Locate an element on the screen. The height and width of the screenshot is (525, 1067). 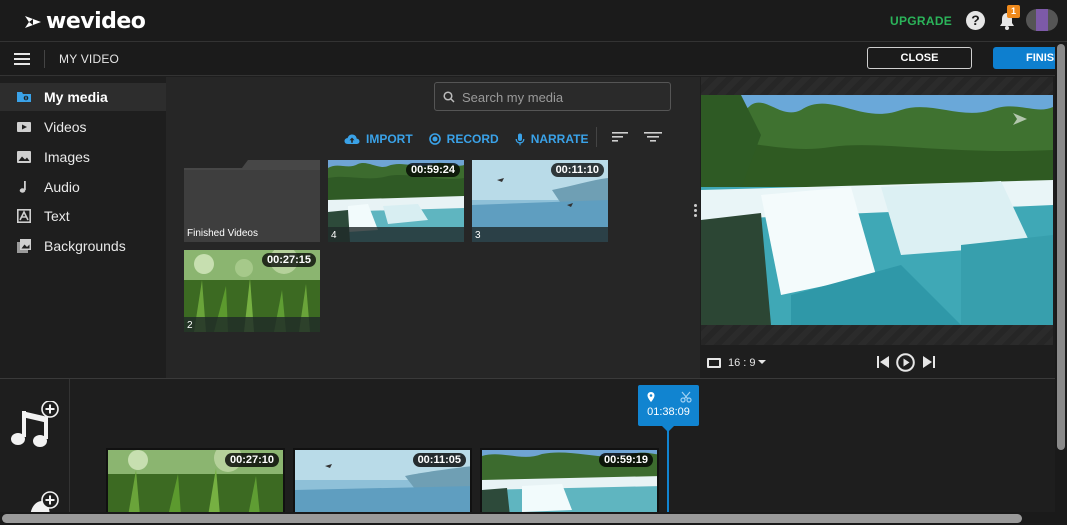
video-preview is located at coordinates (877, 210).